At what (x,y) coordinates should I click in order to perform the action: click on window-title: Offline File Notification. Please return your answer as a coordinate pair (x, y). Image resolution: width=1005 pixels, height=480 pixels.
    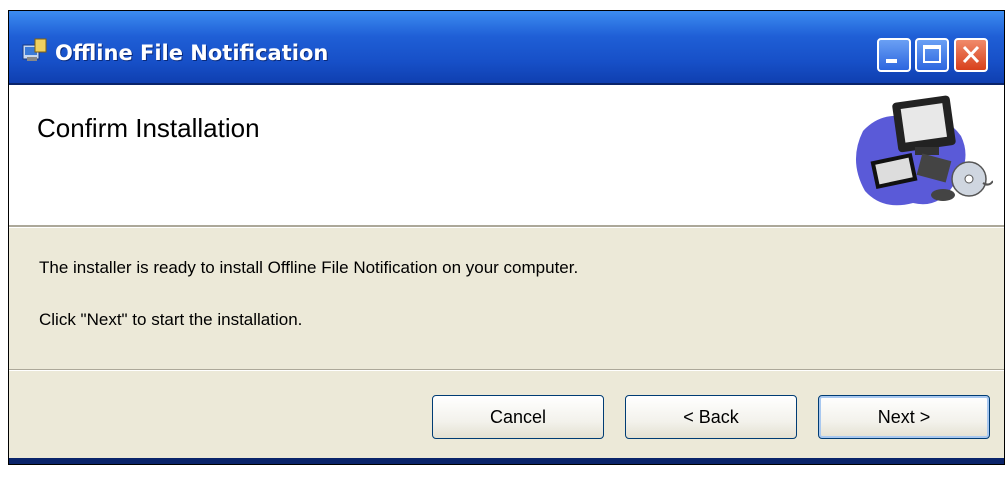
    Looking at the image, I should click on (192, 53).